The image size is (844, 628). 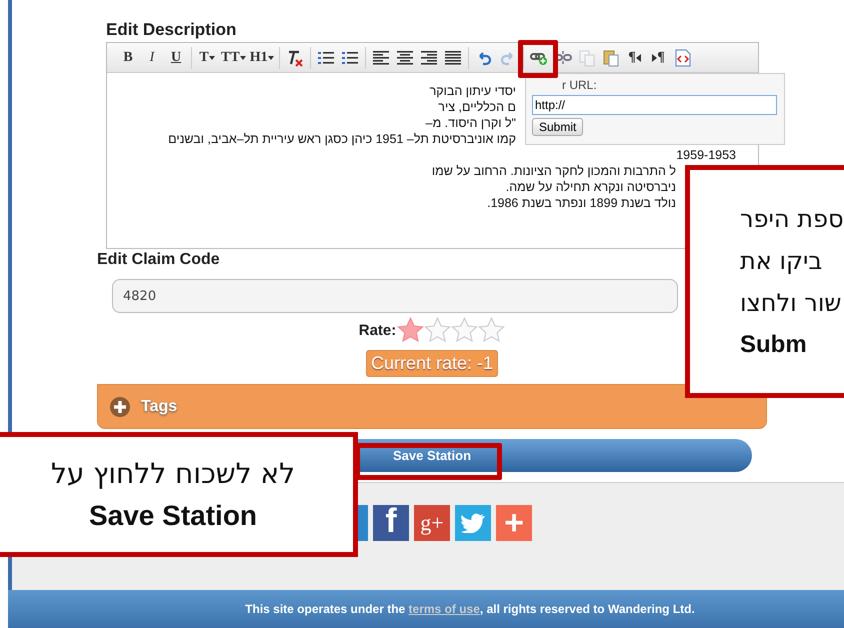 I want to click on bird-icon, so click(x=473, y=523).